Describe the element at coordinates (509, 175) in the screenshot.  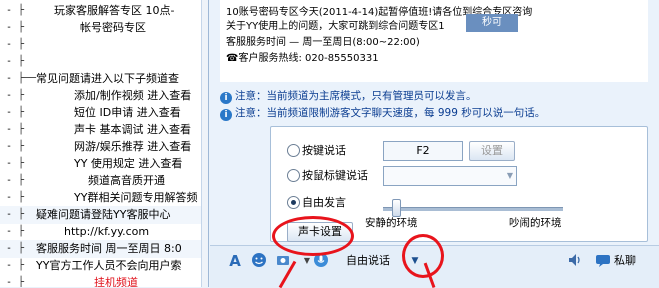
I see `chevron-down-icon: ▼` at that location.